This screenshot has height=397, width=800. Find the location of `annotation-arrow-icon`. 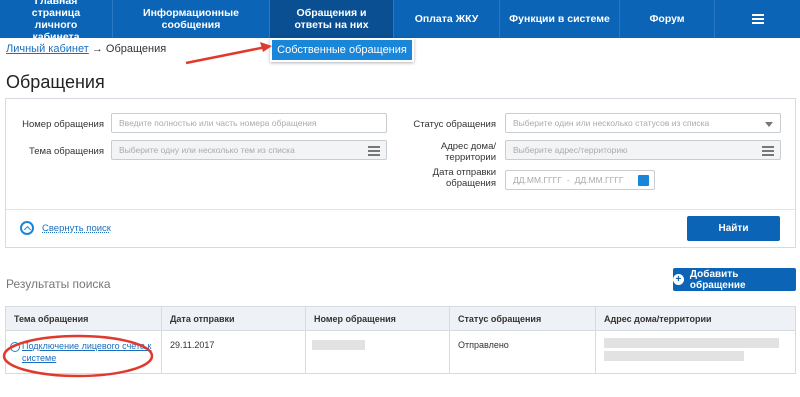

annotation-arrow-icon is located at coordinates (228, 53).